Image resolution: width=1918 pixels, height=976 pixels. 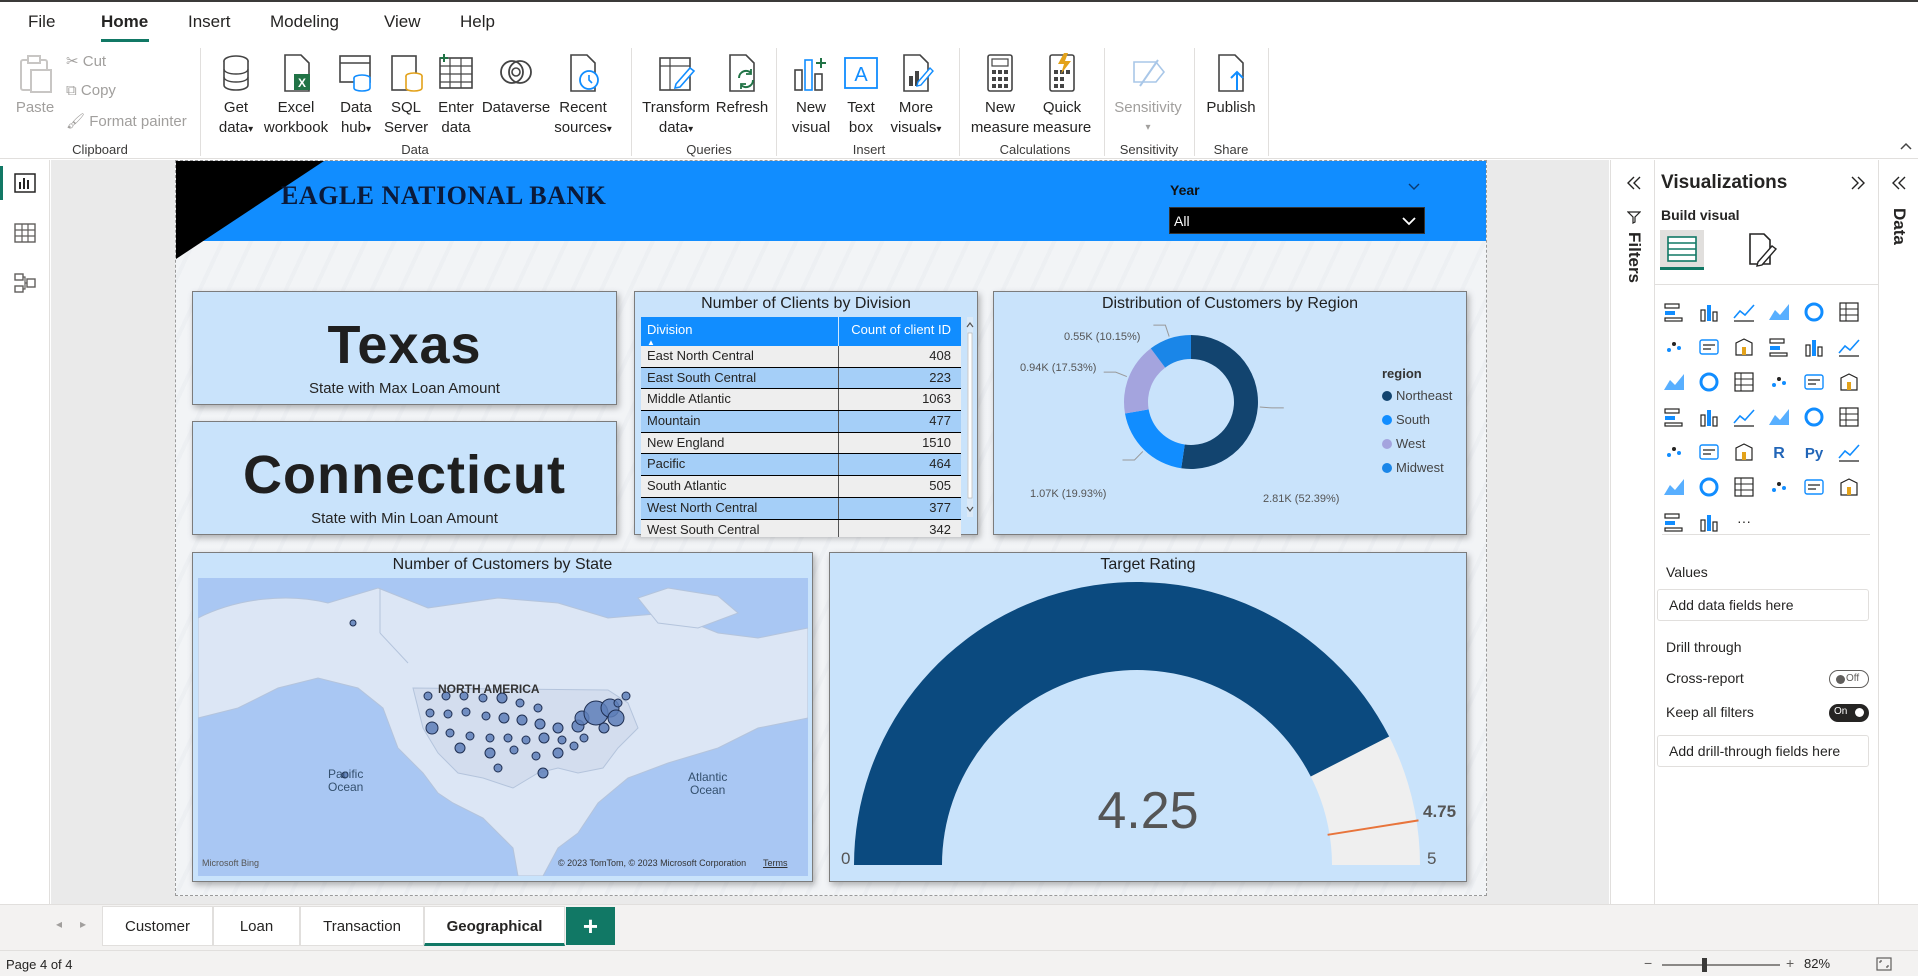 What do you see at coordinates (1779, 382) in the screenshot?
I see `pie-visual-icon` at bounding box center [1779, 382].